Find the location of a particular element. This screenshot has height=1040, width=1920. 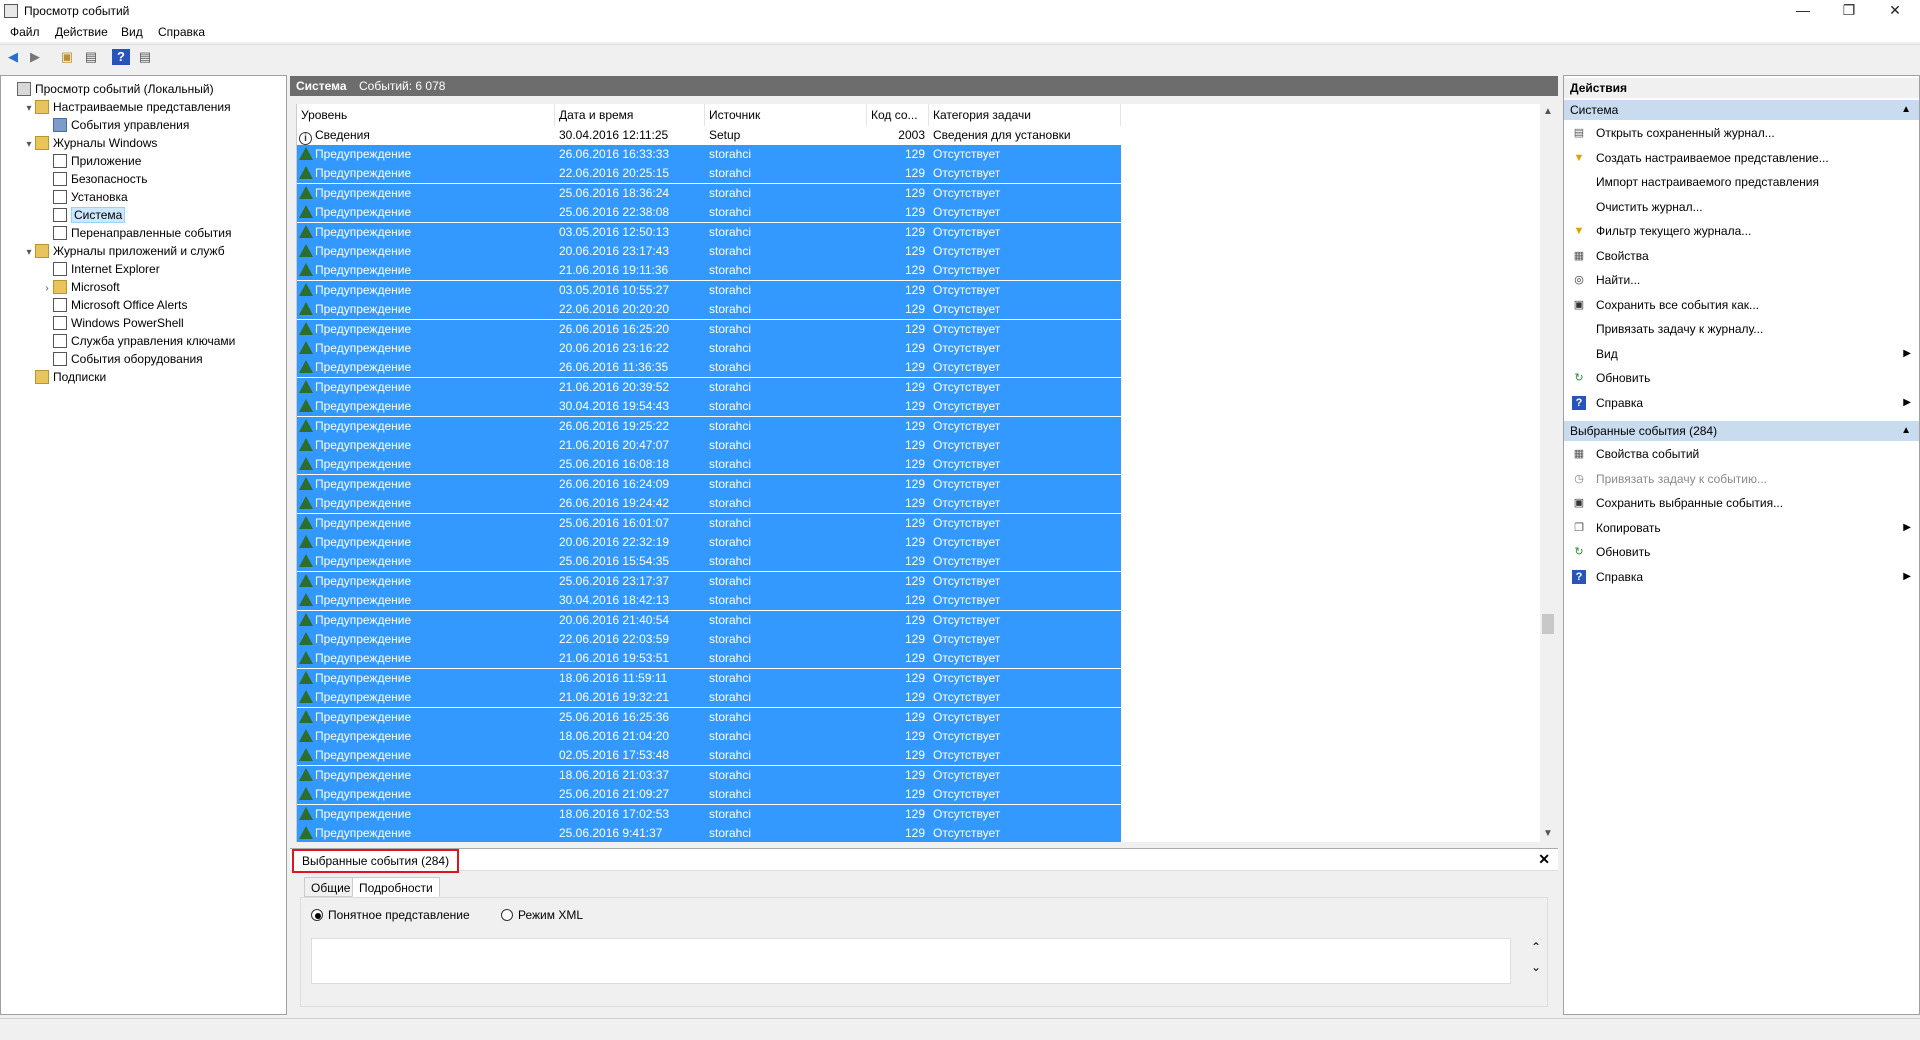

tree-item: ▾ Журналы Windows is located at coordinates (90, 143).